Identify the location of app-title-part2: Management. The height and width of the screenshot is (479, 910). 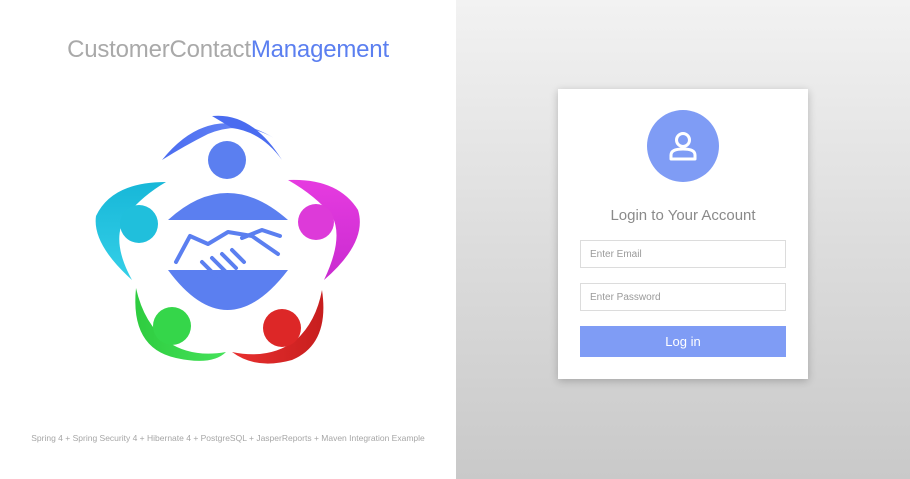
(319, 49).